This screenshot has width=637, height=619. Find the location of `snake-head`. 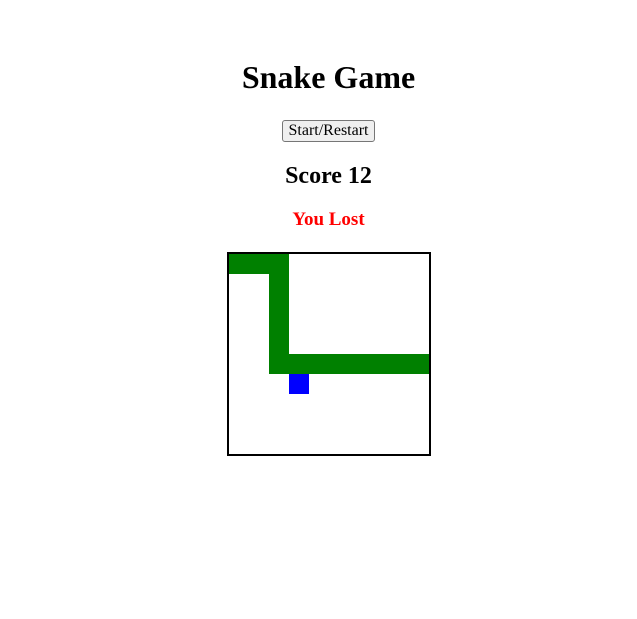

snake-head is located at coordinates (419, 364).